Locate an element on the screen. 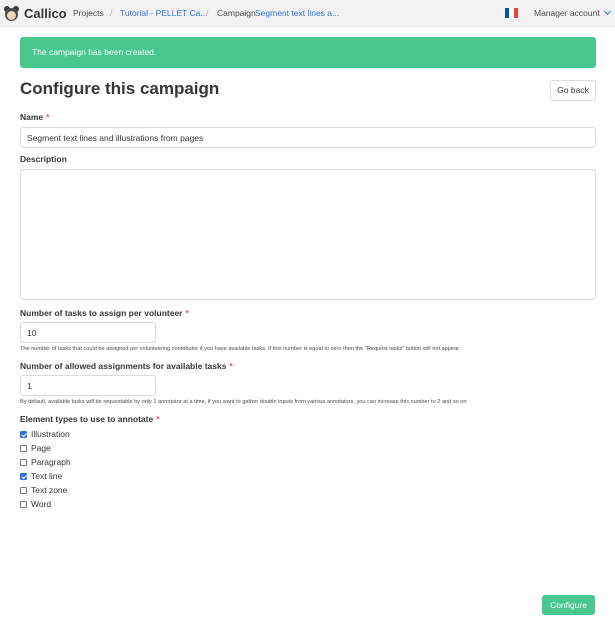 The height and width of the screenshot is (619, 615). element-type-label: Text zone is located at coordinates (49, 490).